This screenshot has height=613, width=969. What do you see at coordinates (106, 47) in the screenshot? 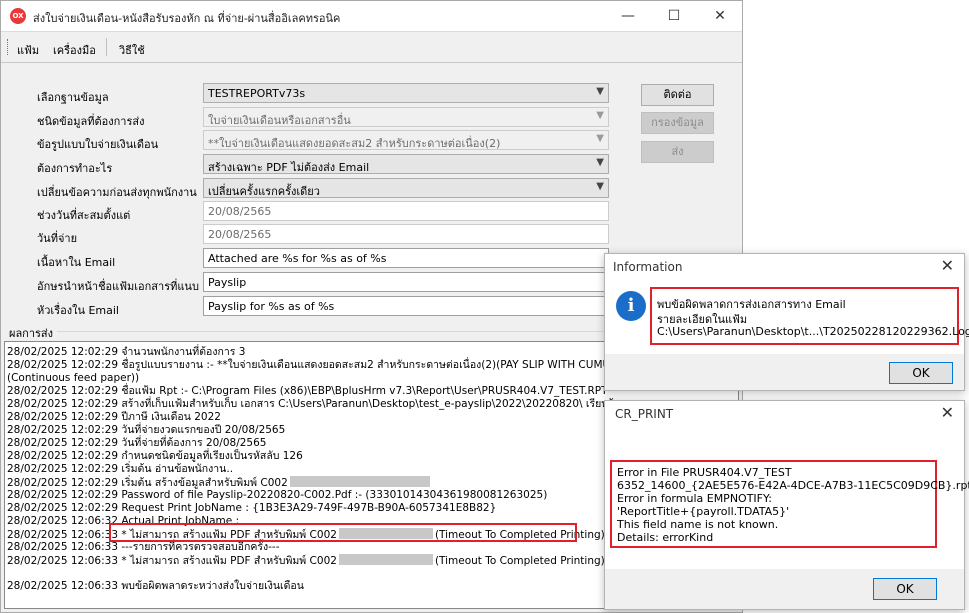
I see `menu-separator` at bounding box center [106, 47].